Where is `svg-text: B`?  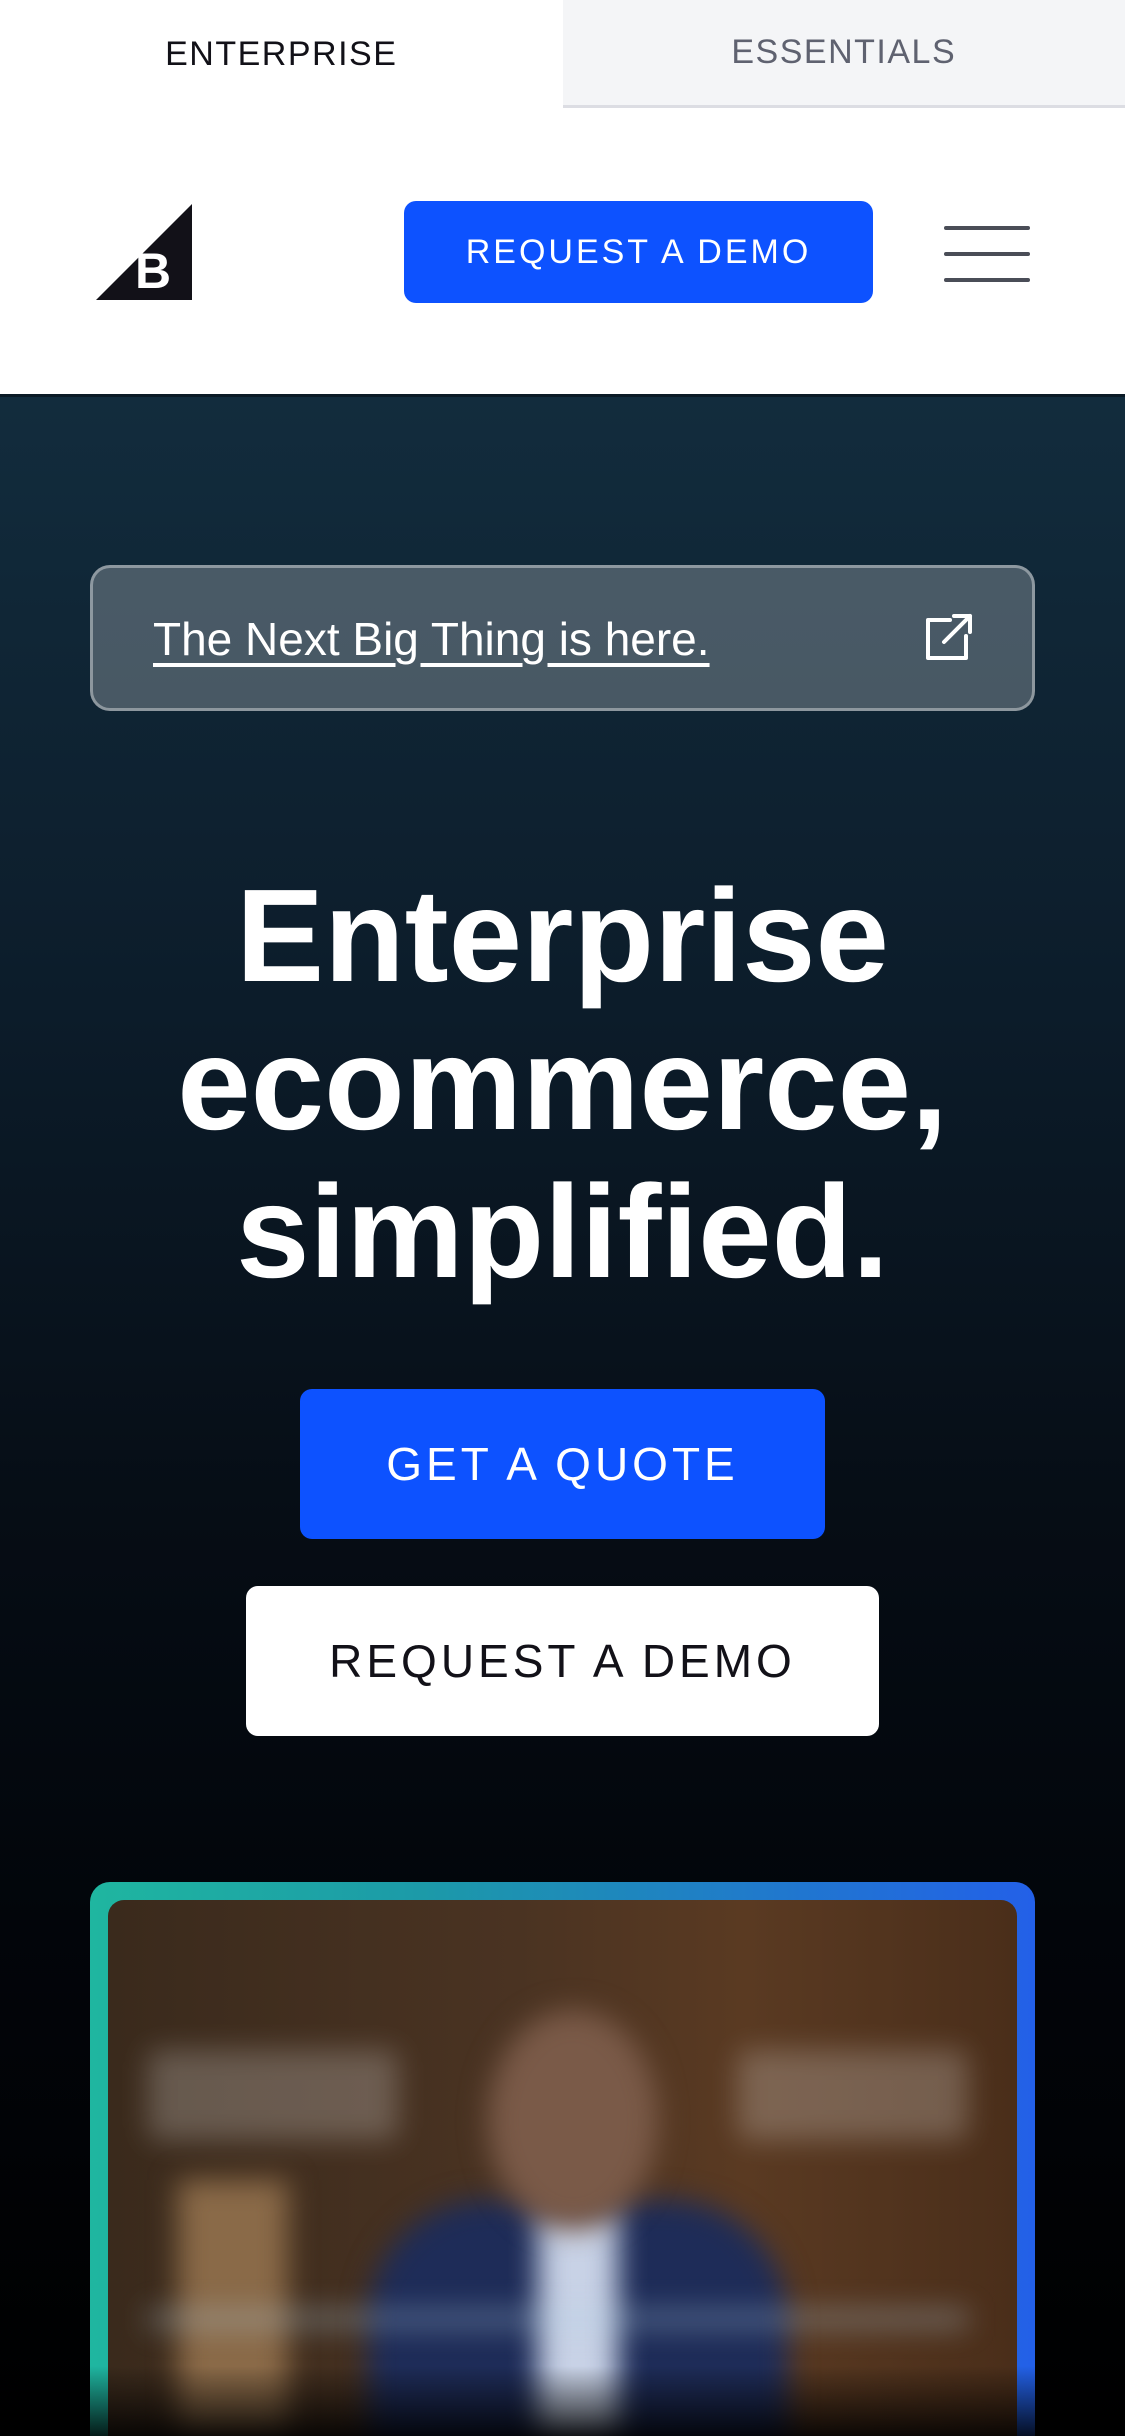
svg-text: B is located at coordinates (153, 271).